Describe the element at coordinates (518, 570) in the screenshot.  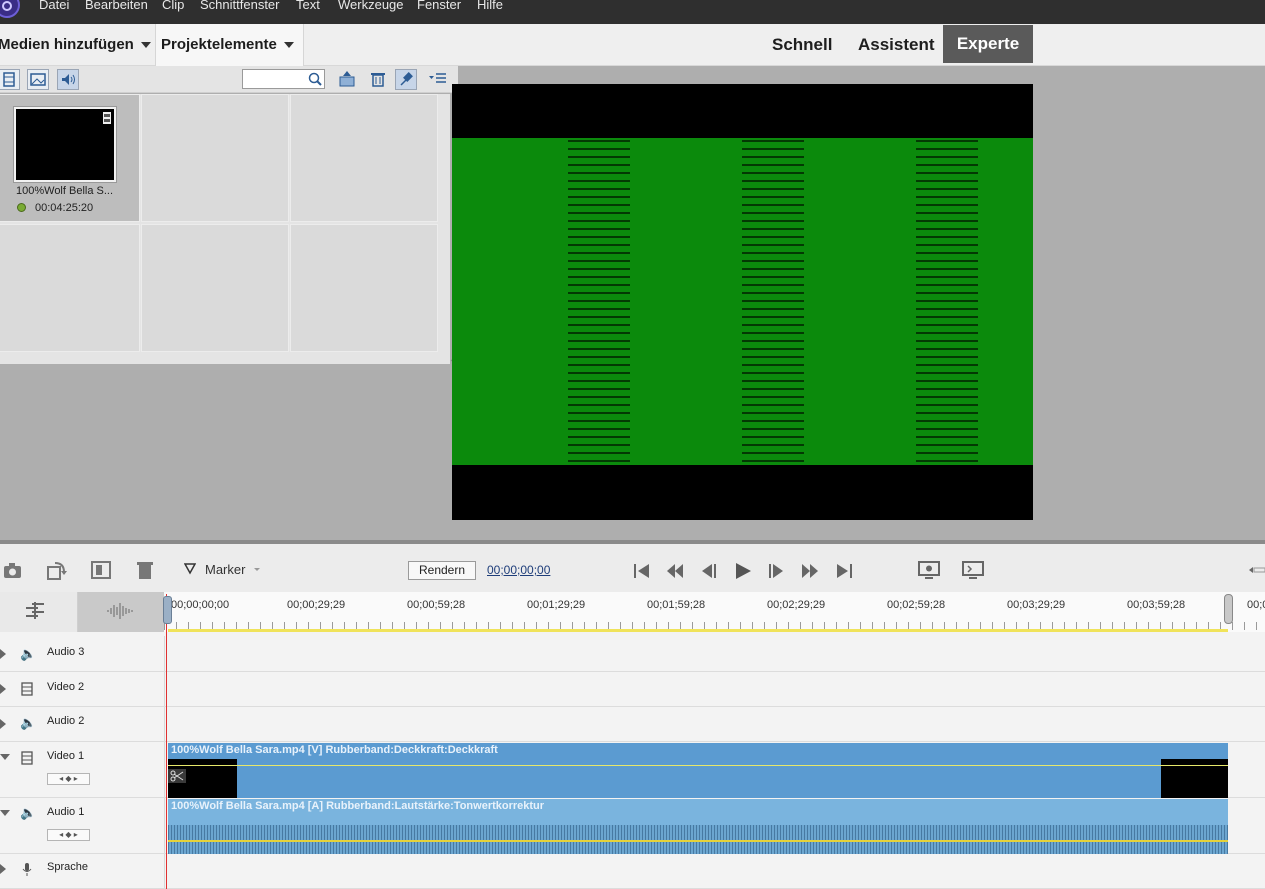
I see `timecode-display: 00;00;00;00` at that location.